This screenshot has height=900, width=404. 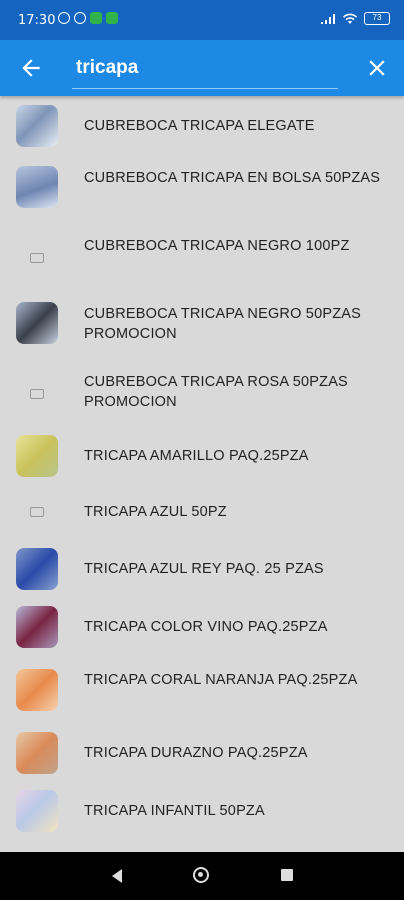 What do you see at coordinates (202, 258) in the screenshot?
I see `list-item: CUBREBOCA TRICAPA NEGRO 100PZ` at bounding box center [202, 258].